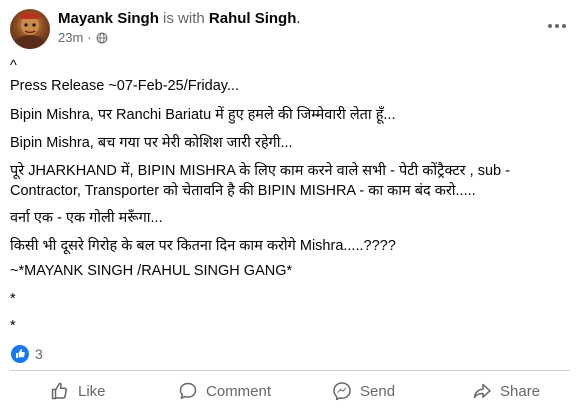 The width and height of the screenshot is (580, 410). Describe the element at coordinates (92, 391) in the screenshot. I see `like-label: Like` at that location.